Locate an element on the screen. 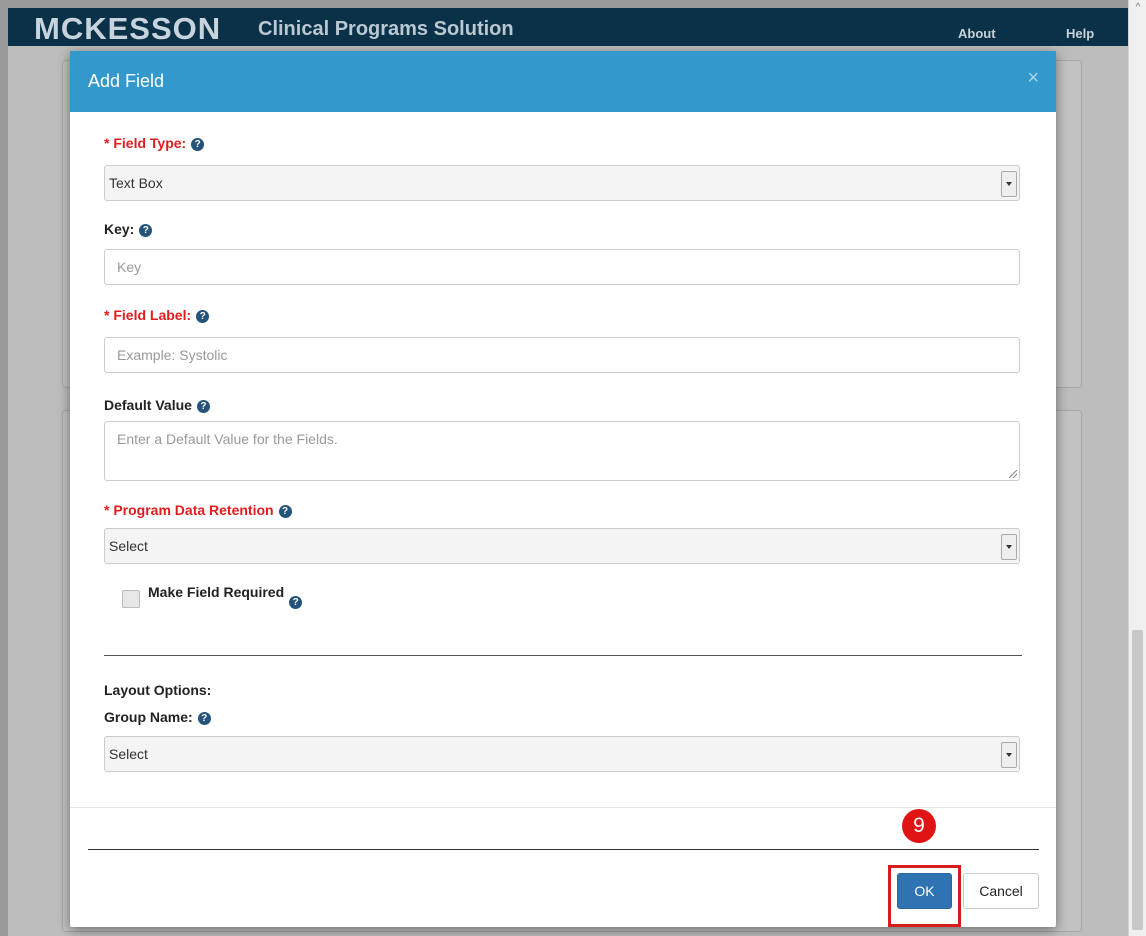  field-label-label-text: * Field Label: is located at coordinates (148, 315).